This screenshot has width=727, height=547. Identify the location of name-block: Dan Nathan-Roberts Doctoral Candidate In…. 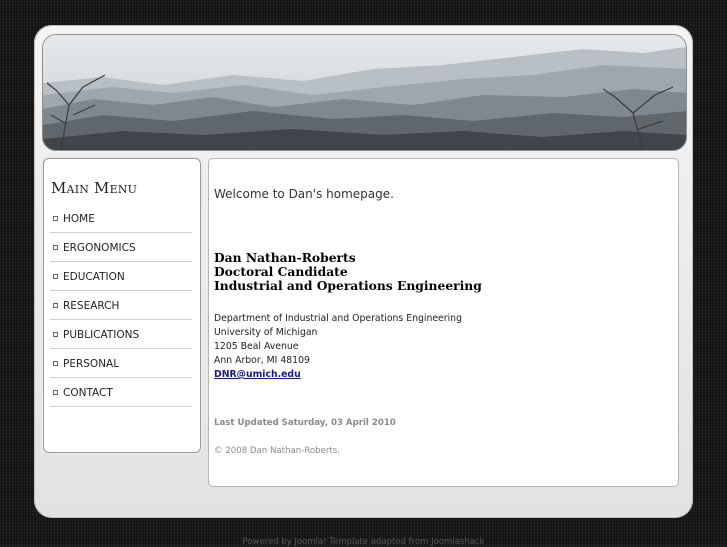
(348, 272).